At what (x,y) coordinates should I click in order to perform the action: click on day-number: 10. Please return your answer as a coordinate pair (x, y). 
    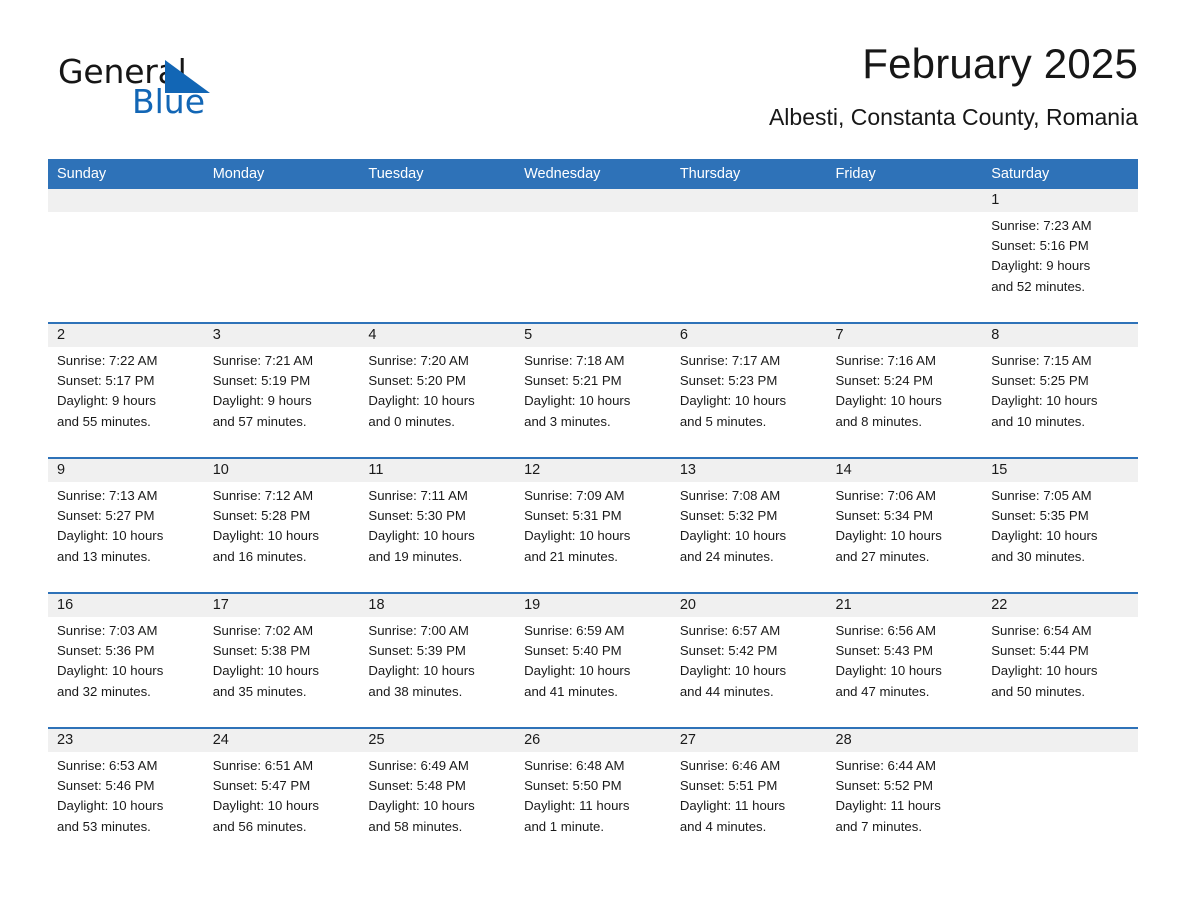
    Looking at the image, I should click on (220, 470).